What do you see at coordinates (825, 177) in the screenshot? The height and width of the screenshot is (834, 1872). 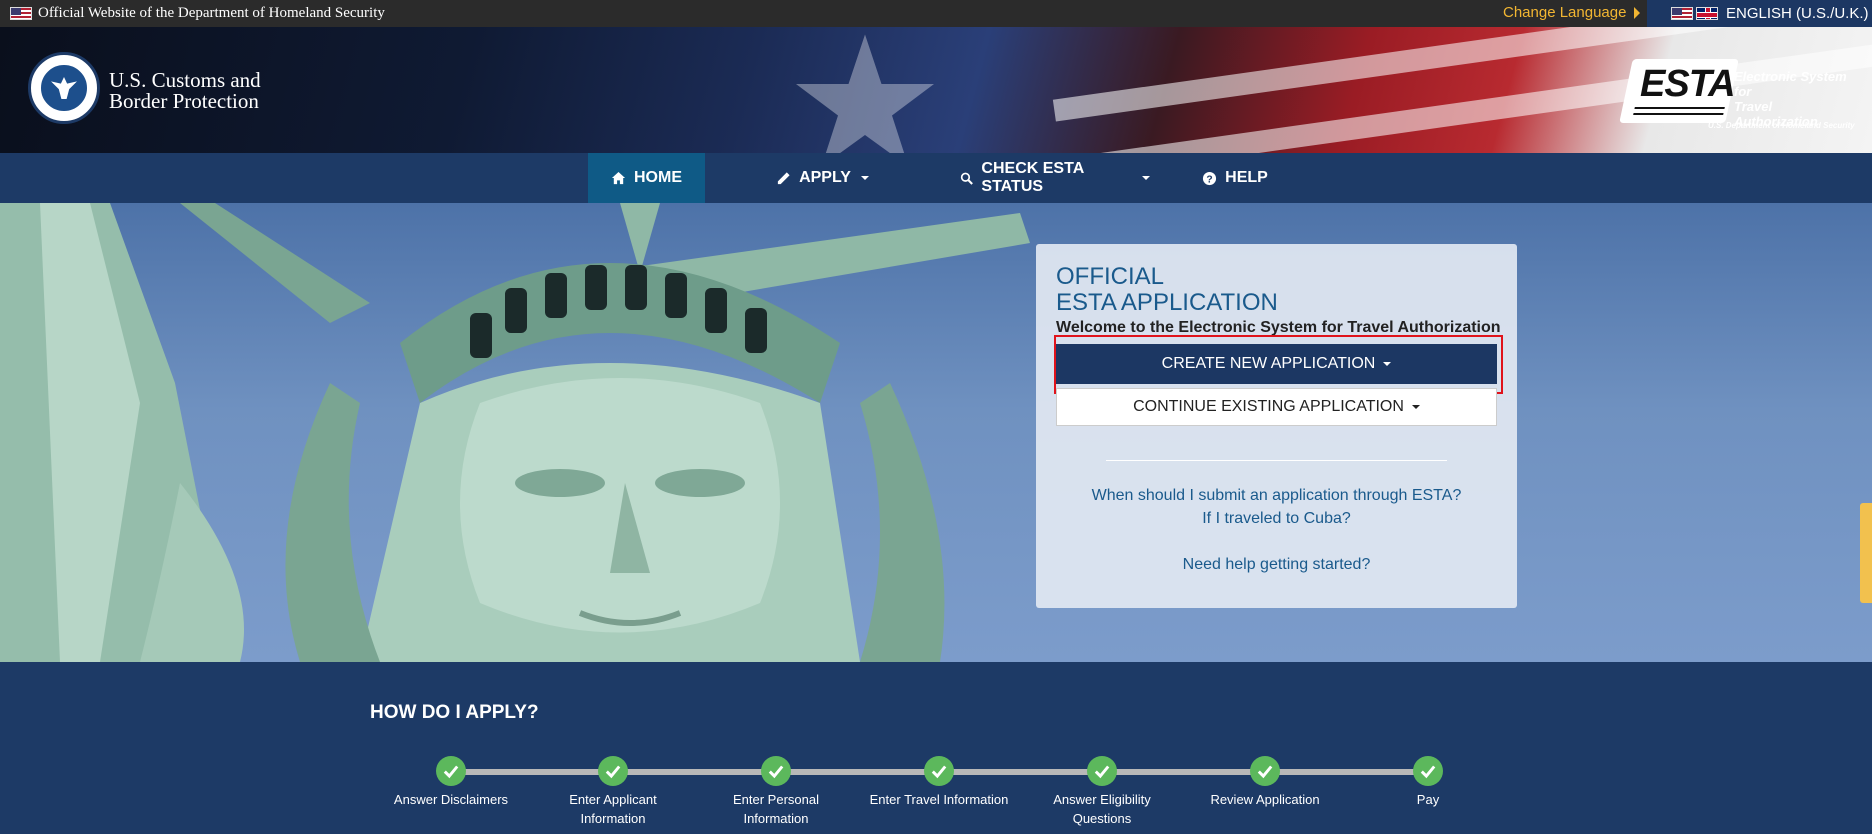 I see `nav-apply-label: APPLY` at bounding box center [825, 177].